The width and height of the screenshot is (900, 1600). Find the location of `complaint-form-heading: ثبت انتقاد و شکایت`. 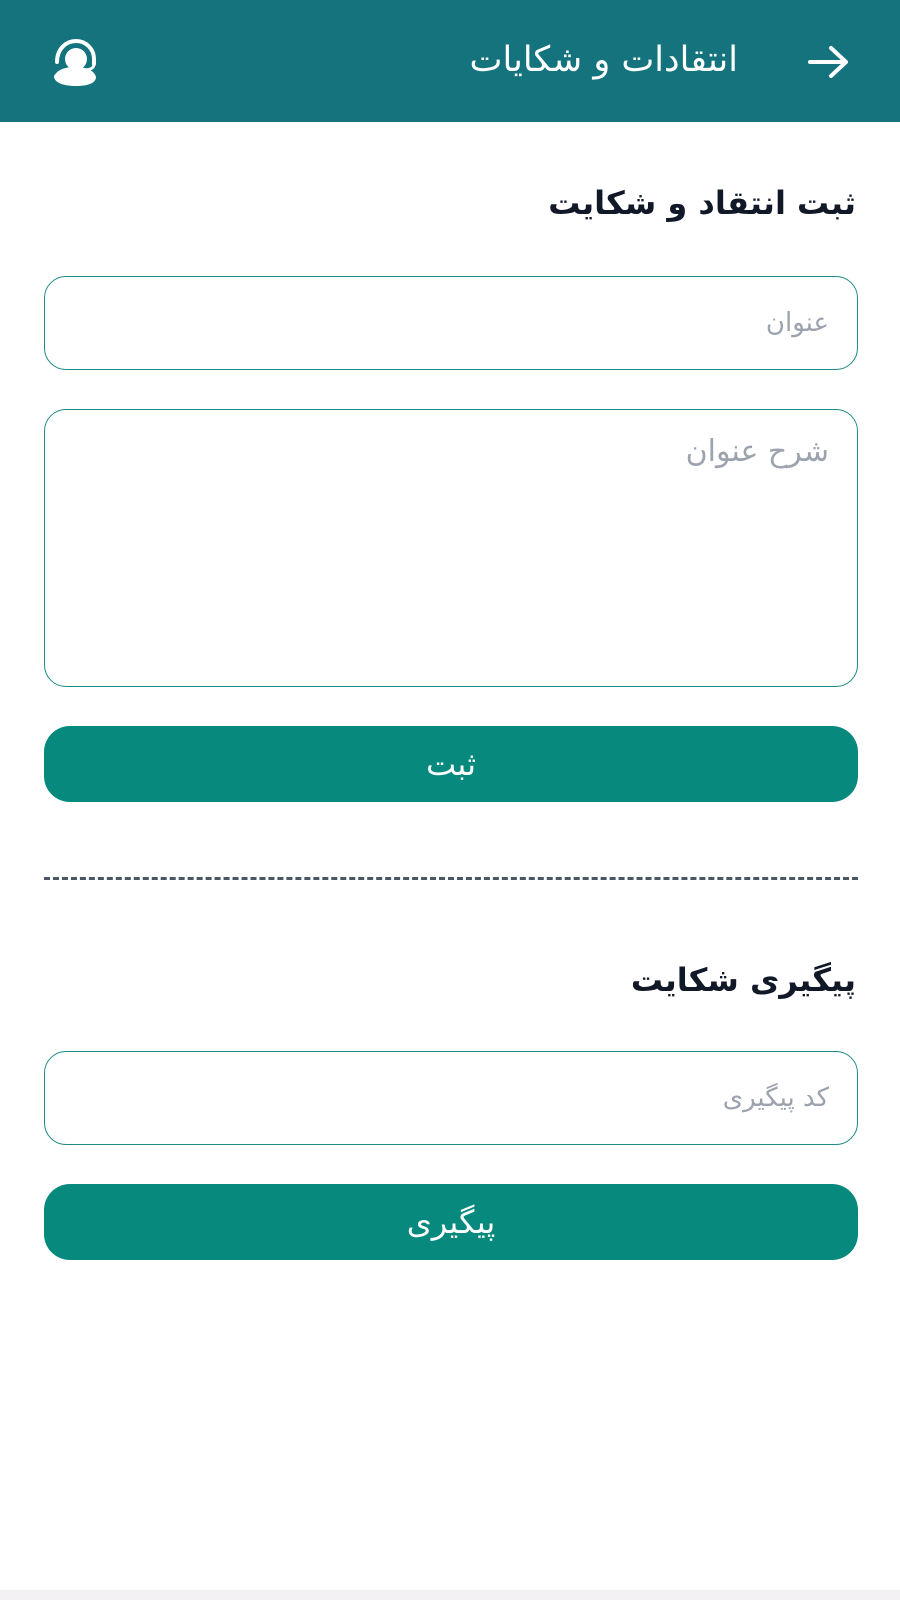

complaint-form-heading: ثبت انتقاد و شکایت is located at coordinates (702, 203).